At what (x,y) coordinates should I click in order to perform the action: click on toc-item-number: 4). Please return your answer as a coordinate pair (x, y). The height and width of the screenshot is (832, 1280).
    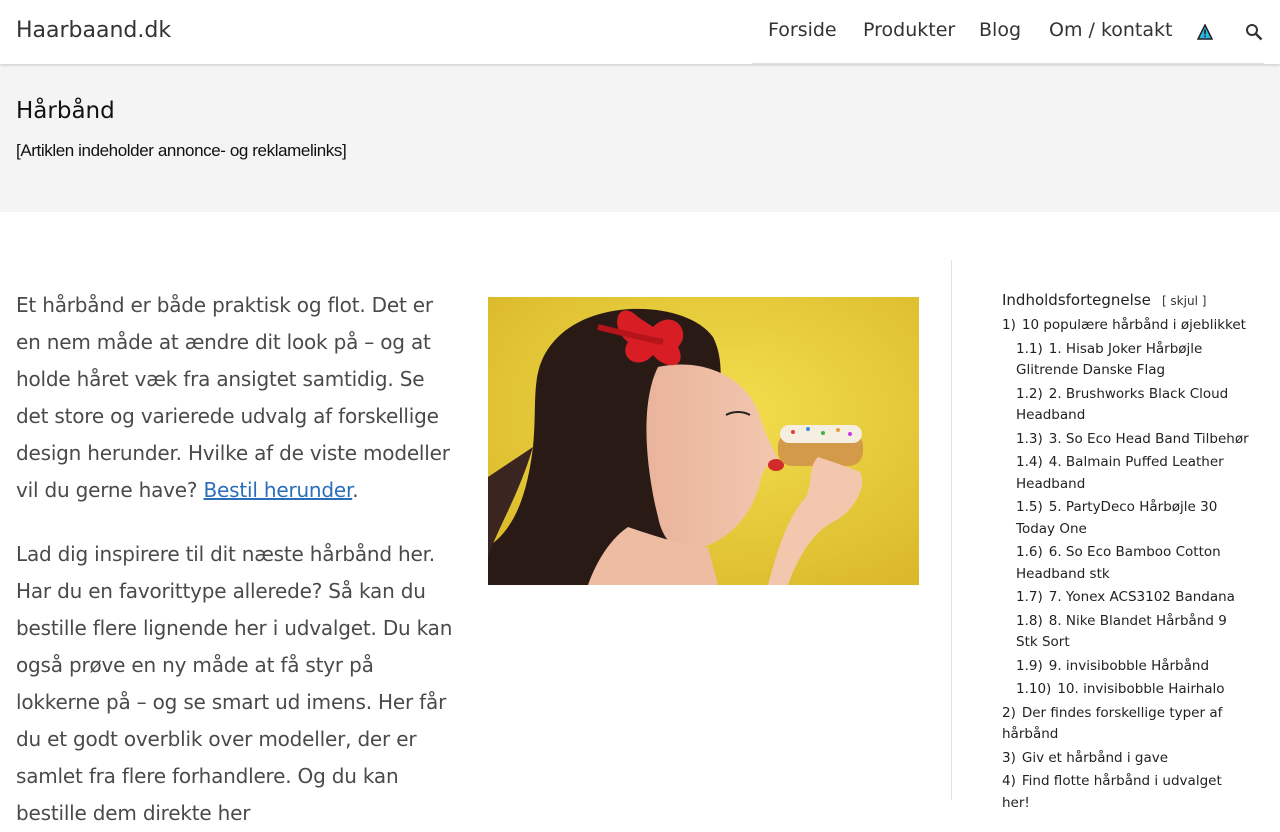
    Looking at the image, I should click on (1009, 781).